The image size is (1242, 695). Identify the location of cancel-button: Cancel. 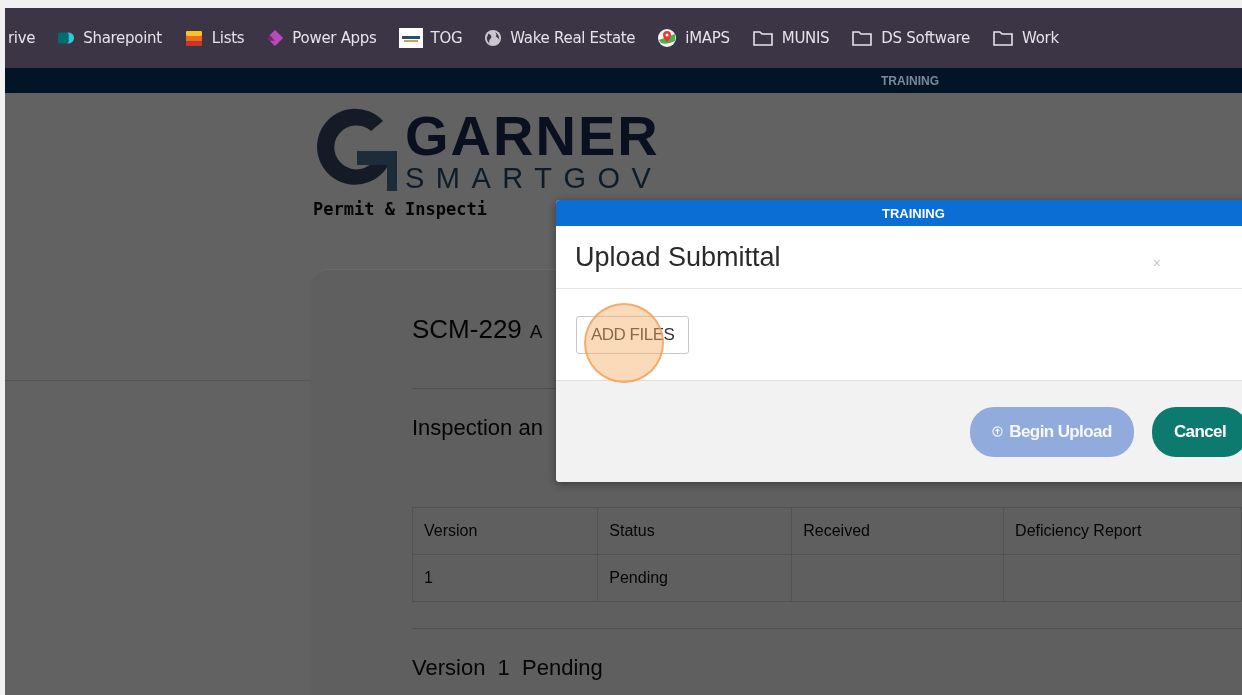
(1197, 431).